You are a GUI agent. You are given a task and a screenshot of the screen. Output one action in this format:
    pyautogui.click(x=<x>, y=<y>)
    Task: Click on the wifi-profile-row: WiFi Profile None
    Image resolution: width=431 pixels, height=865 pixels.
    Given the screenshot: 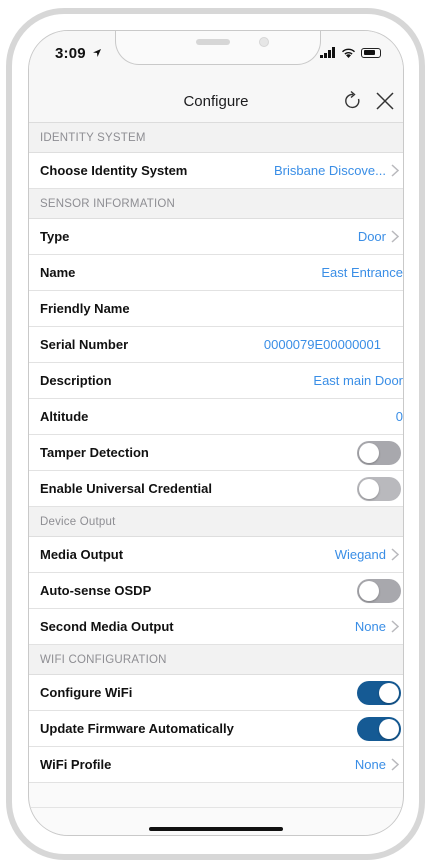 What is the action you would take?
    pyautogui.click(x=216, y=765)
    